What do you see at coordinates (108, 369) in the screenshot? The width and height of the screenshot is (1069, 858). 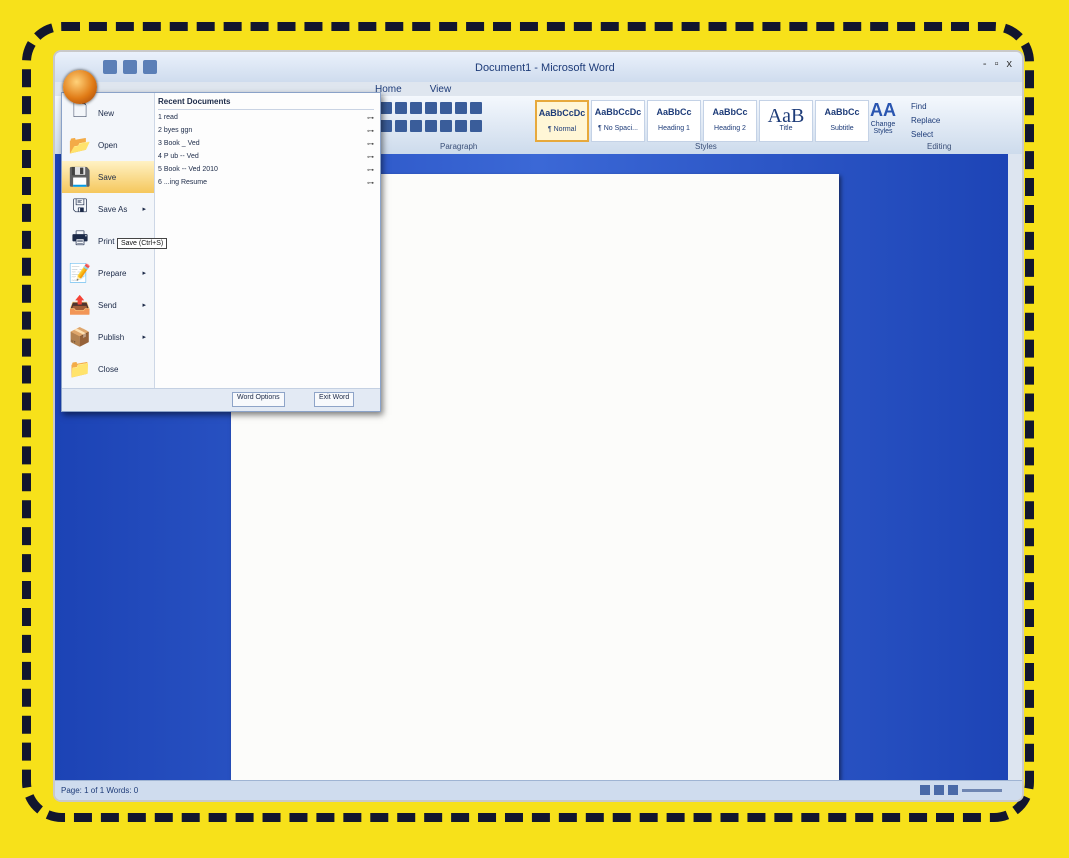 I see `menu-close: 📁 Close` at bounding box center [108, 369].